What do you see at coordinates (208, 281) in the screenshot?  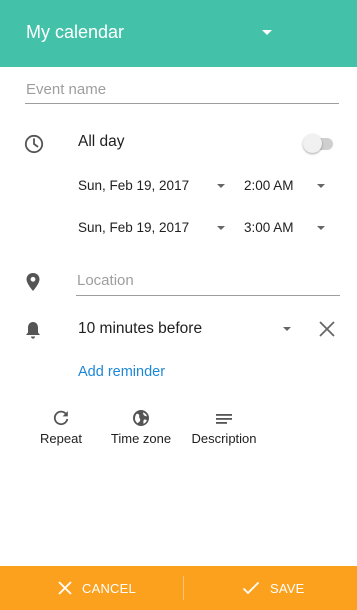 I see `location-field: Location` at bounding box center [208, 281].